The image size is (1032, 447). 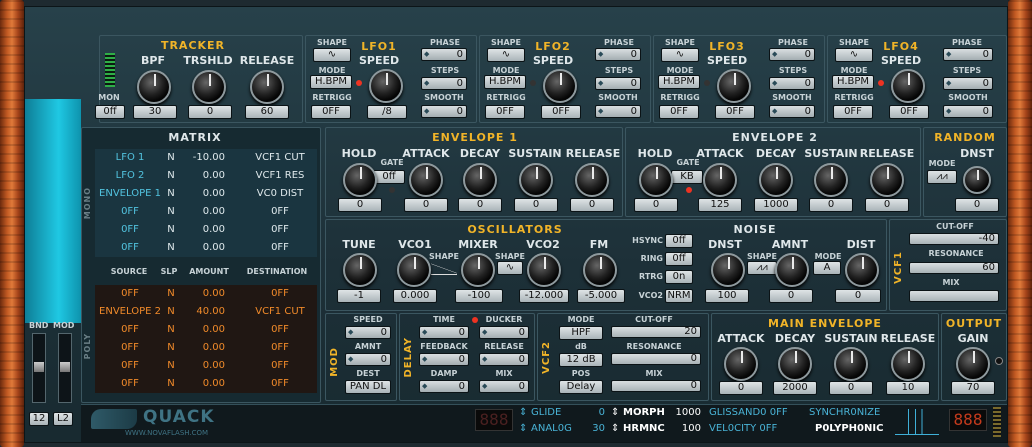 I want to click on vcf1-mix-slider, so click(x=954, y=296).